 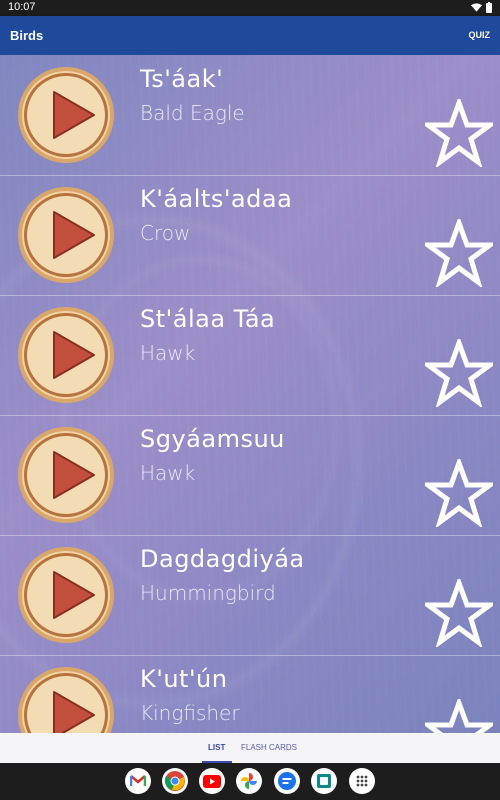 I want to click on app-bar: Birds QUIZ, so click(x=250, y=35).